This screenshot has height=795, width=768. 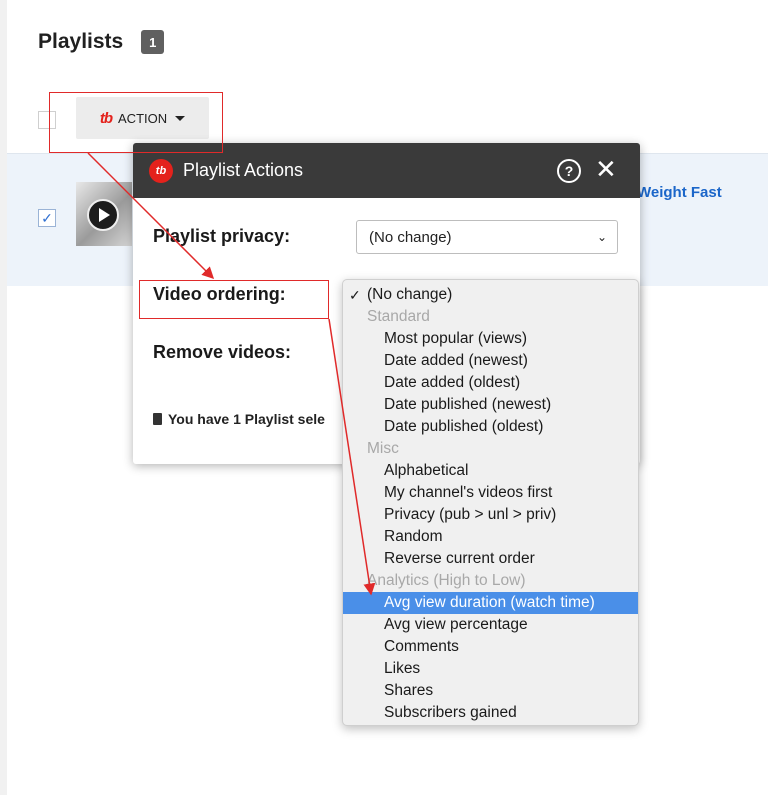 What do you see at coordinates (352, 457) in the screenshot?
I see `annotation-arrow-to-option` at bounding box center [352, 457].